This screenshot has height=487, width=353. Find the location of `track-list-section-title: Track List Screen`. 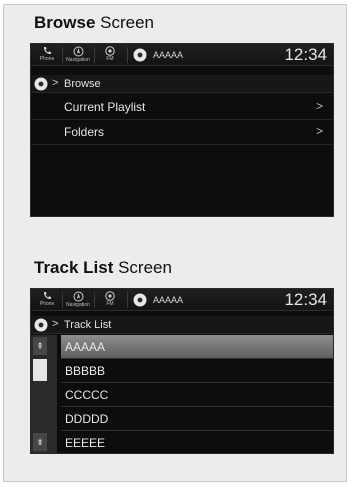

track-list-section-title: Track List Screen is located at coordinates (103, 268).